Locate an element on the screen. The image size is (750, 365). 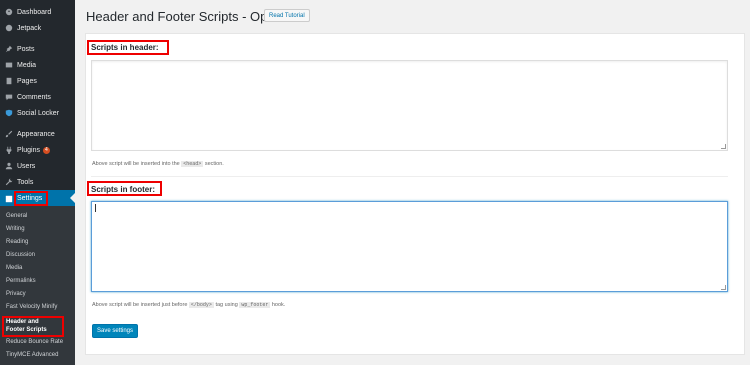
menu-label: Tools is located at coordinates (25, 182).